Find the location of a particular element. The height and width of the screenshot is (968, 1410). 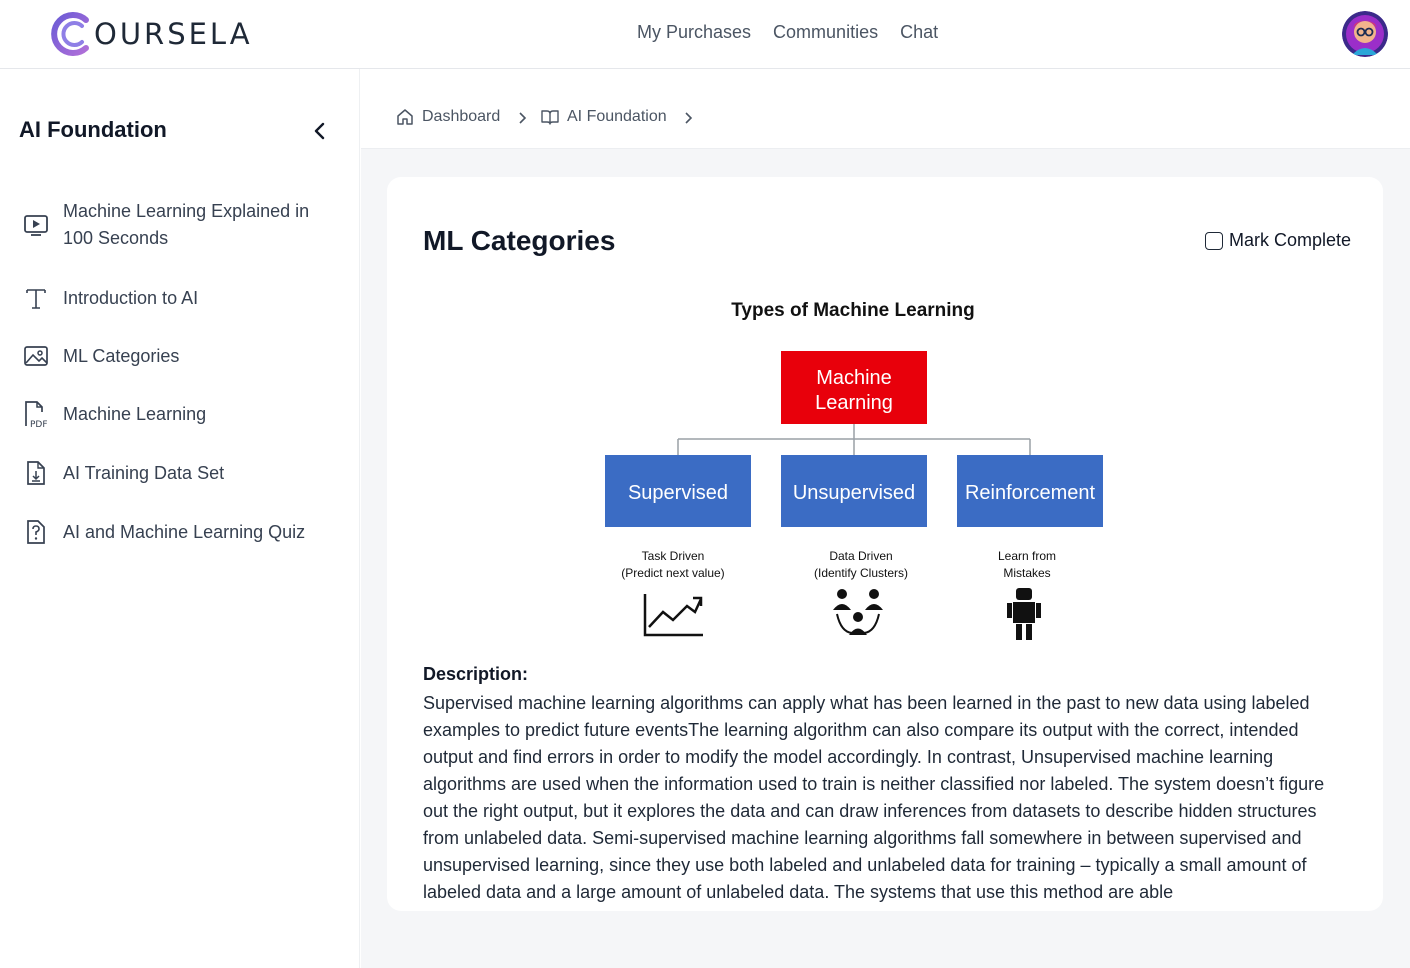

sidebar-item-label: AI and Machine Learning Quiz is located at coordinates (184, 531).